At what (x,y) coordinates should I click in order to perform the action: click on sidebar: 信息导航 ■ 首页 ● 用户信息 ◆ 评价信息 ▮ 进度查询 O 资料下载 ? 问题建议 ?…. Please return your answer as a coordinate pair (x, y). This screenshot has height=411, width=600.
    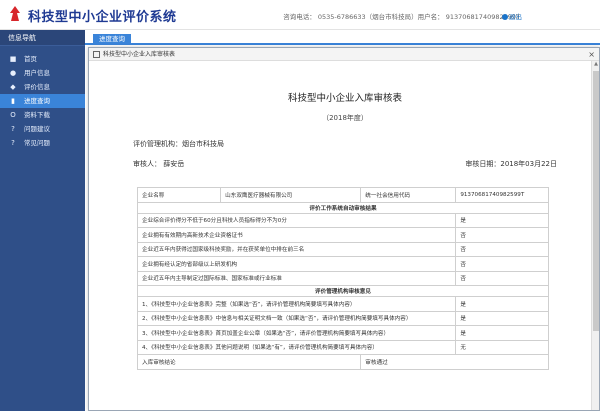
    Looking at the image, I should click on (42, 220).